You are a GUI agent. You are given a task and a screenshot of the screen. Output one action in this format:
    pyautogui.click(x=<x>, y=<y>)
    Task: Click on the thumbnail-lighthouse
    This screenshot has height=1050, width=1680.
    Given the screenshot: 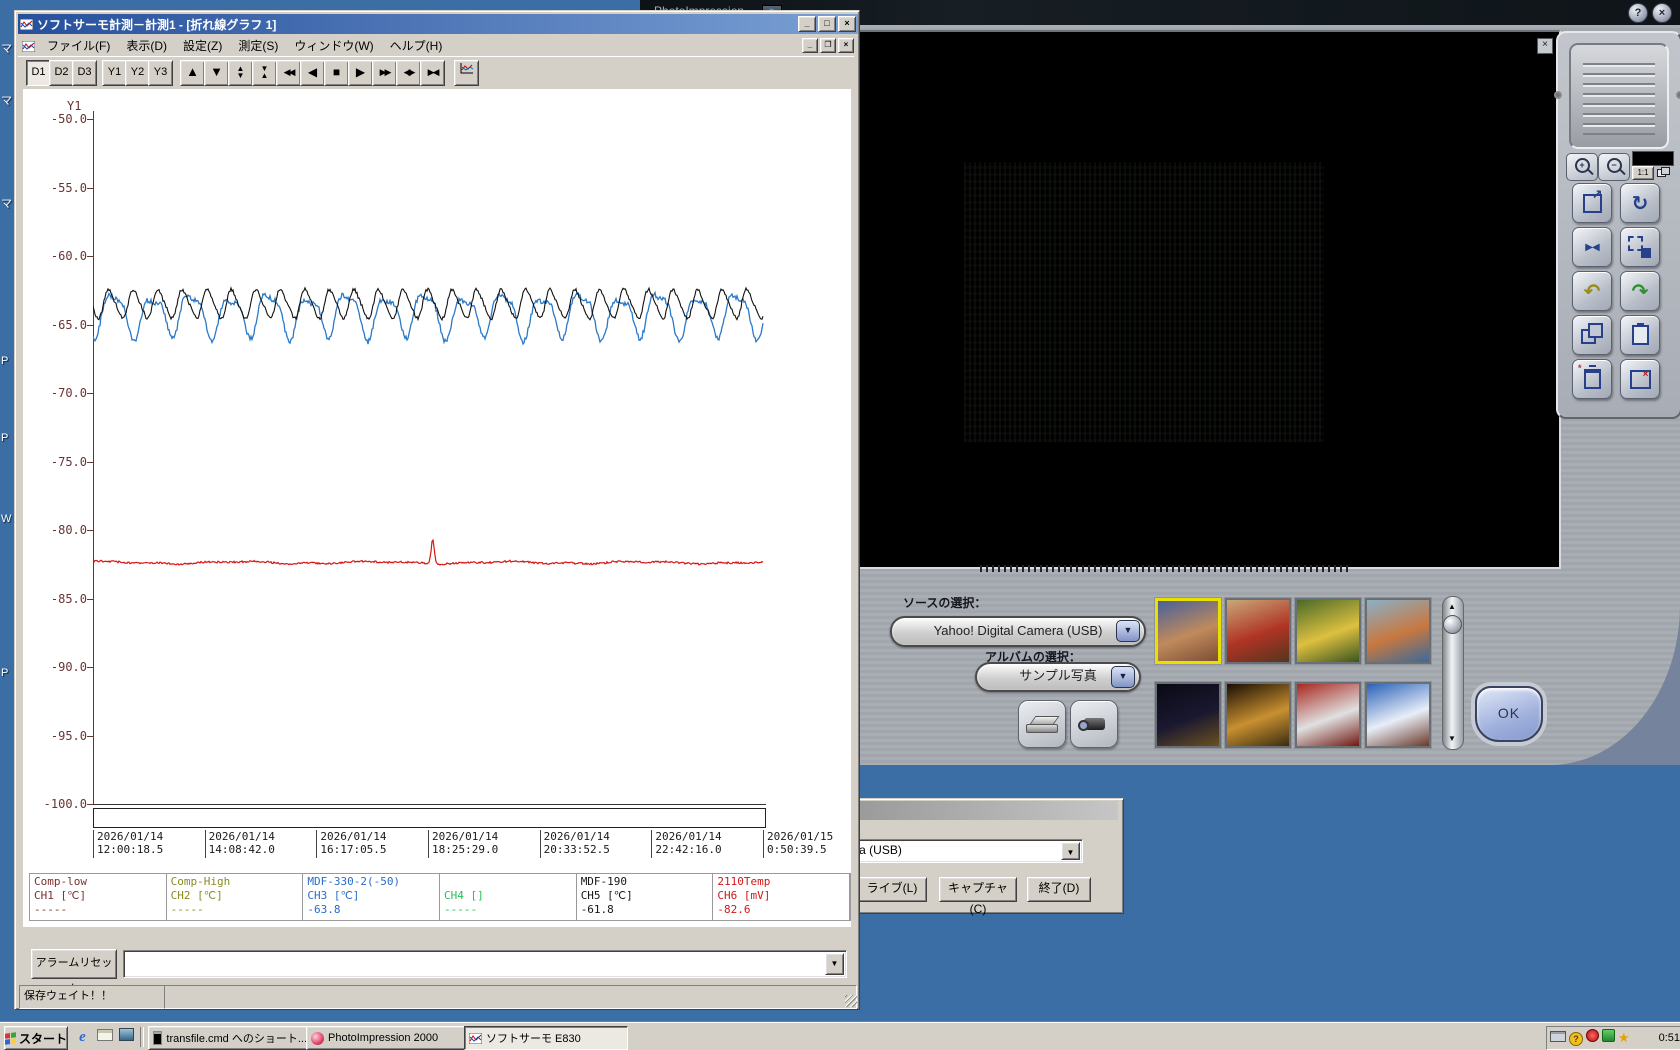 What is the action you would take?
    pyautogui.click(x=1328, y=715)
    